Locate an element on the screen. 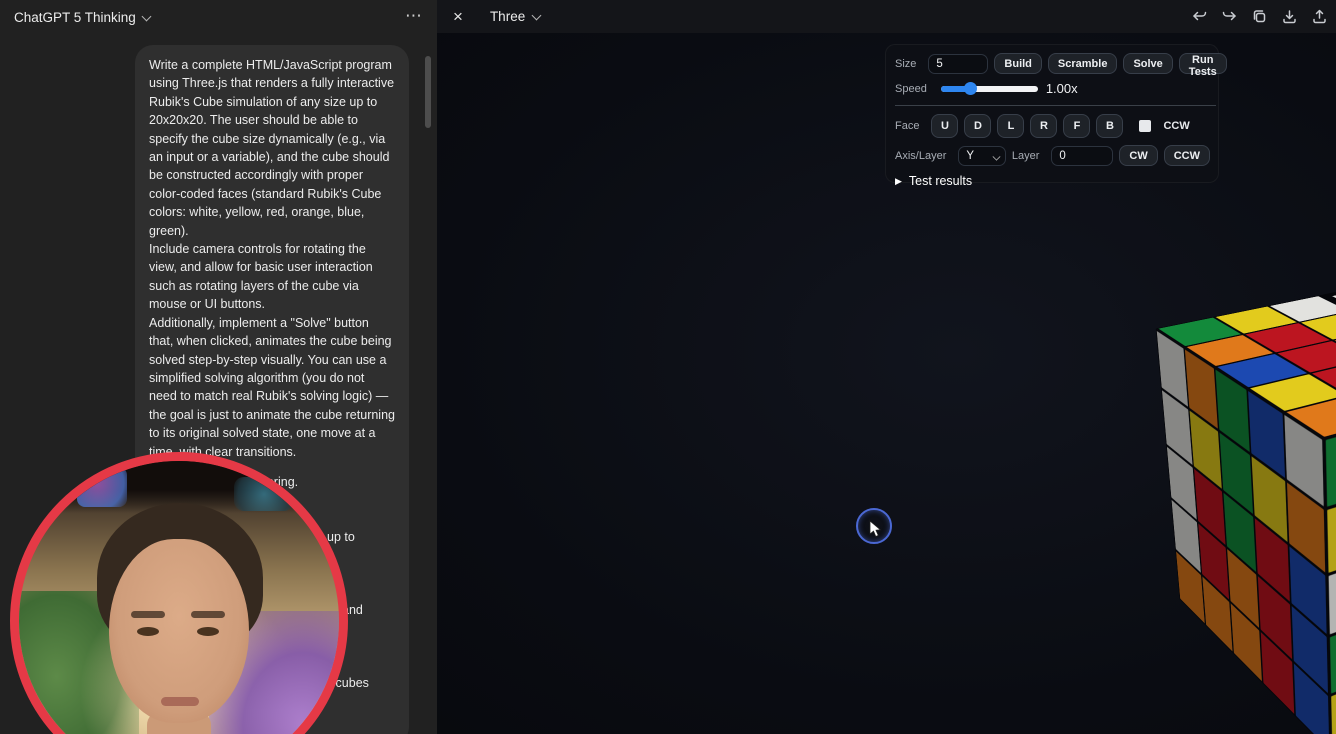 The image size is (1336, 734). mouse-cursor is located at coordinates (875, 531).